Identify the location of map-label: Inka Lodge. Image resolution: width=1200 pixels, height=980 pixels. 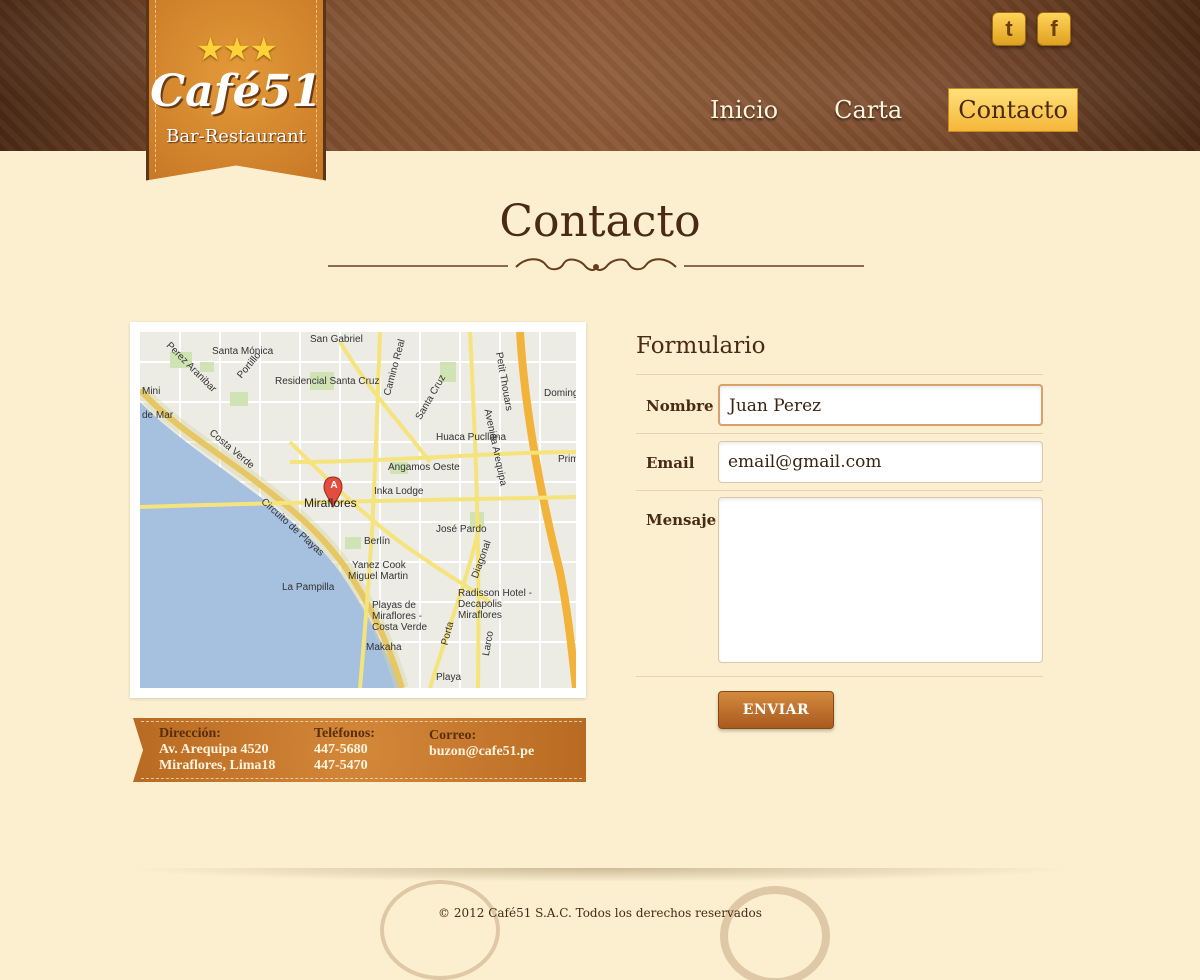
(399, 491).